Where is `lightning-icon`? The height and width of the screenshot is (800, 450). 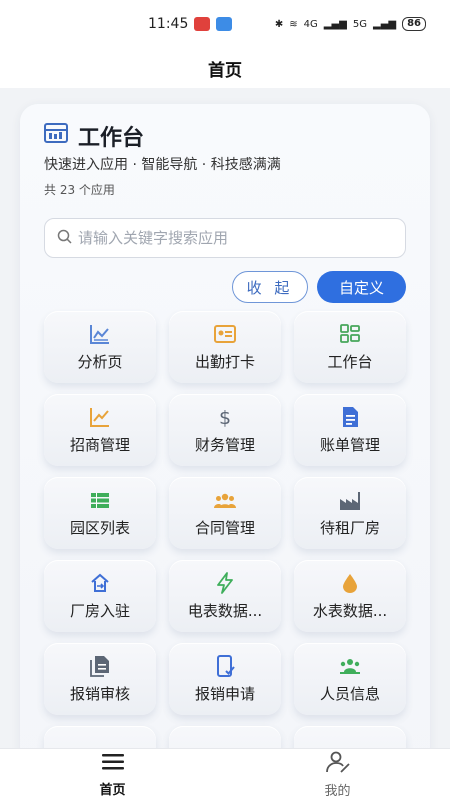
lightning-icon is located at coordinates (225, 582).